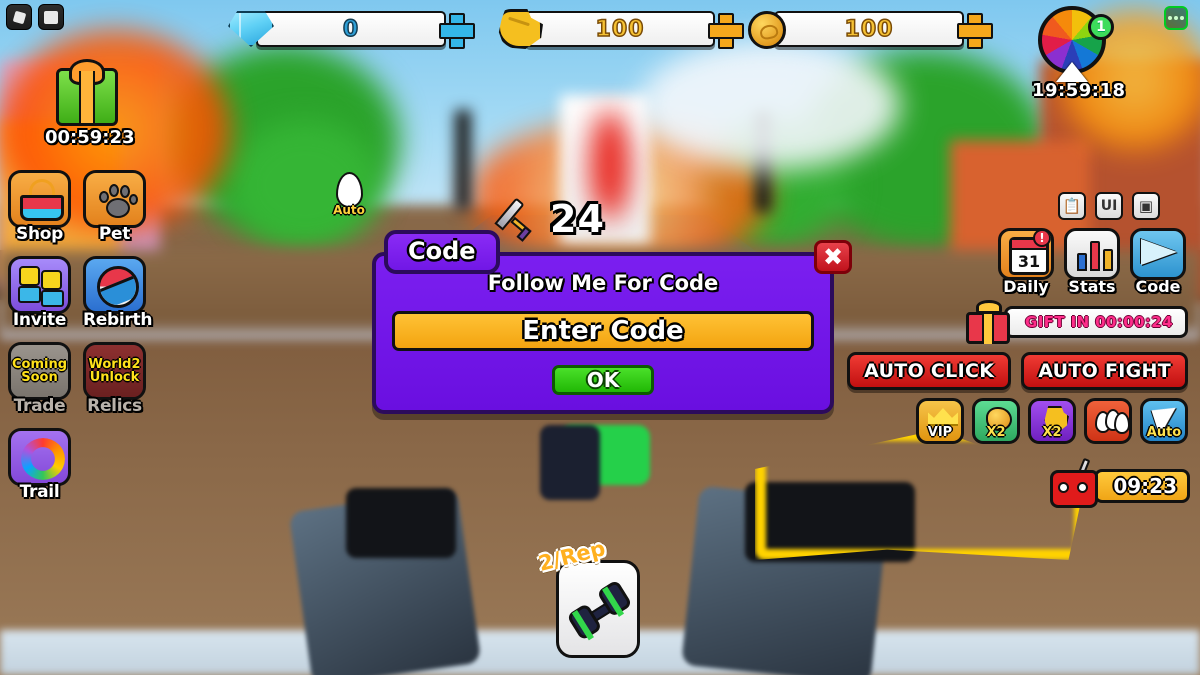 Image resolution: width=1200 pixels, height=675 pixels. I want to click on crown-icon, so click(943, 417).